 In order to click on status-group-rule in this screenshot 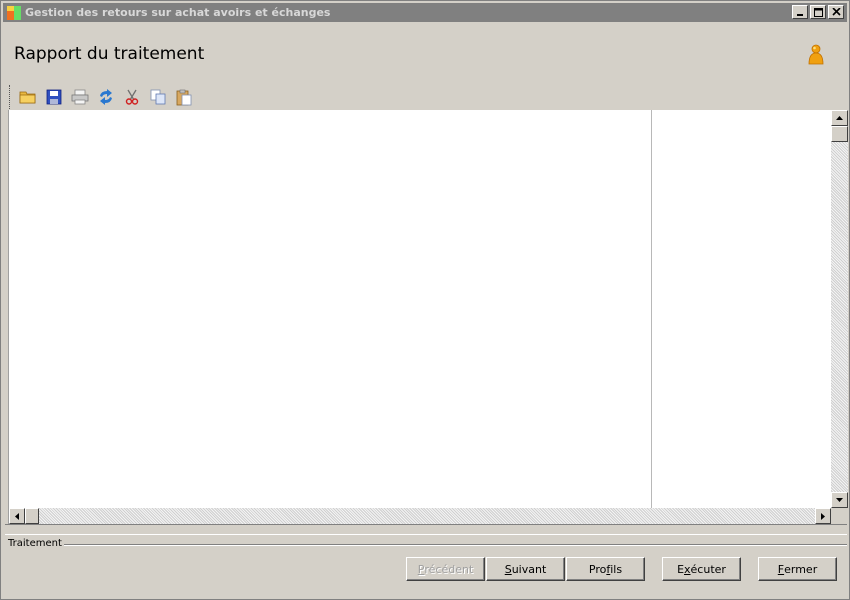, I will do `click(454, 545)`.